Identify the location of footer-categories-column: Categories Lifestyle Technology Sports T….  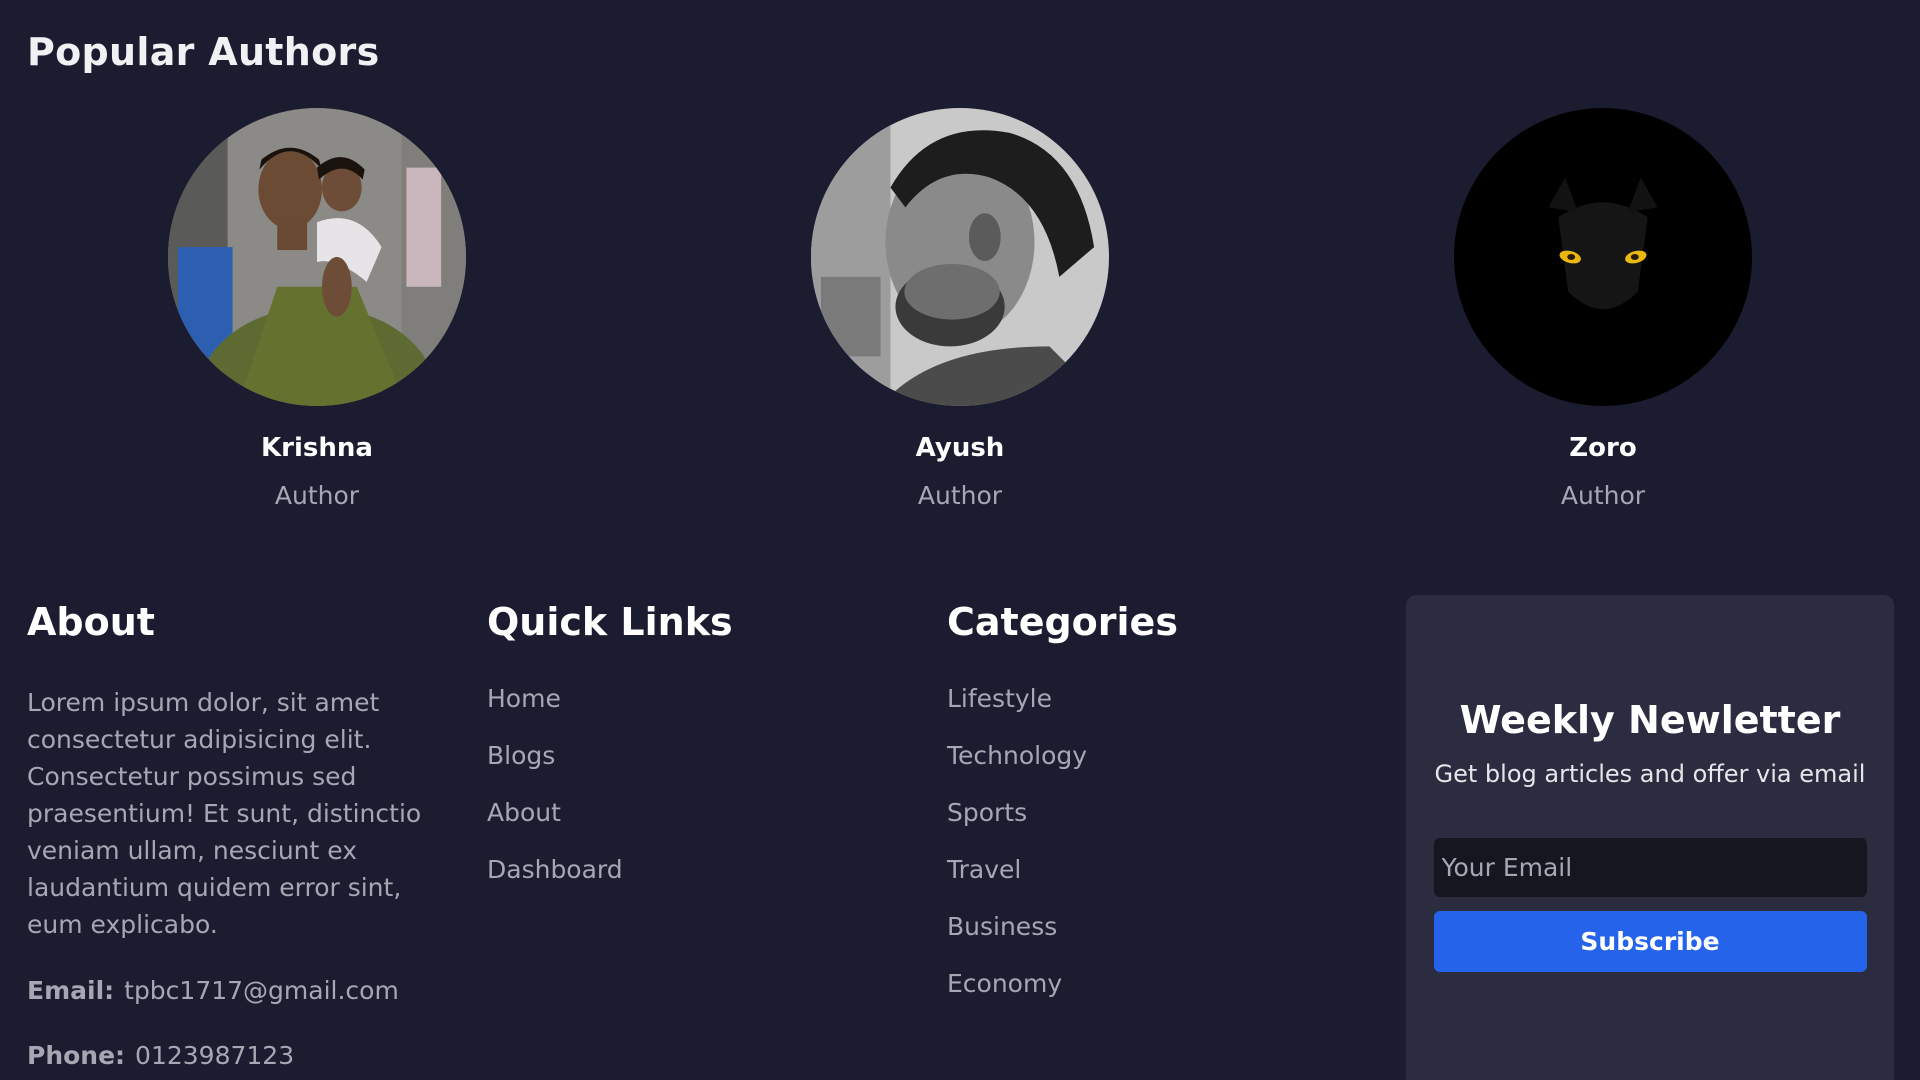
(1157, 813).